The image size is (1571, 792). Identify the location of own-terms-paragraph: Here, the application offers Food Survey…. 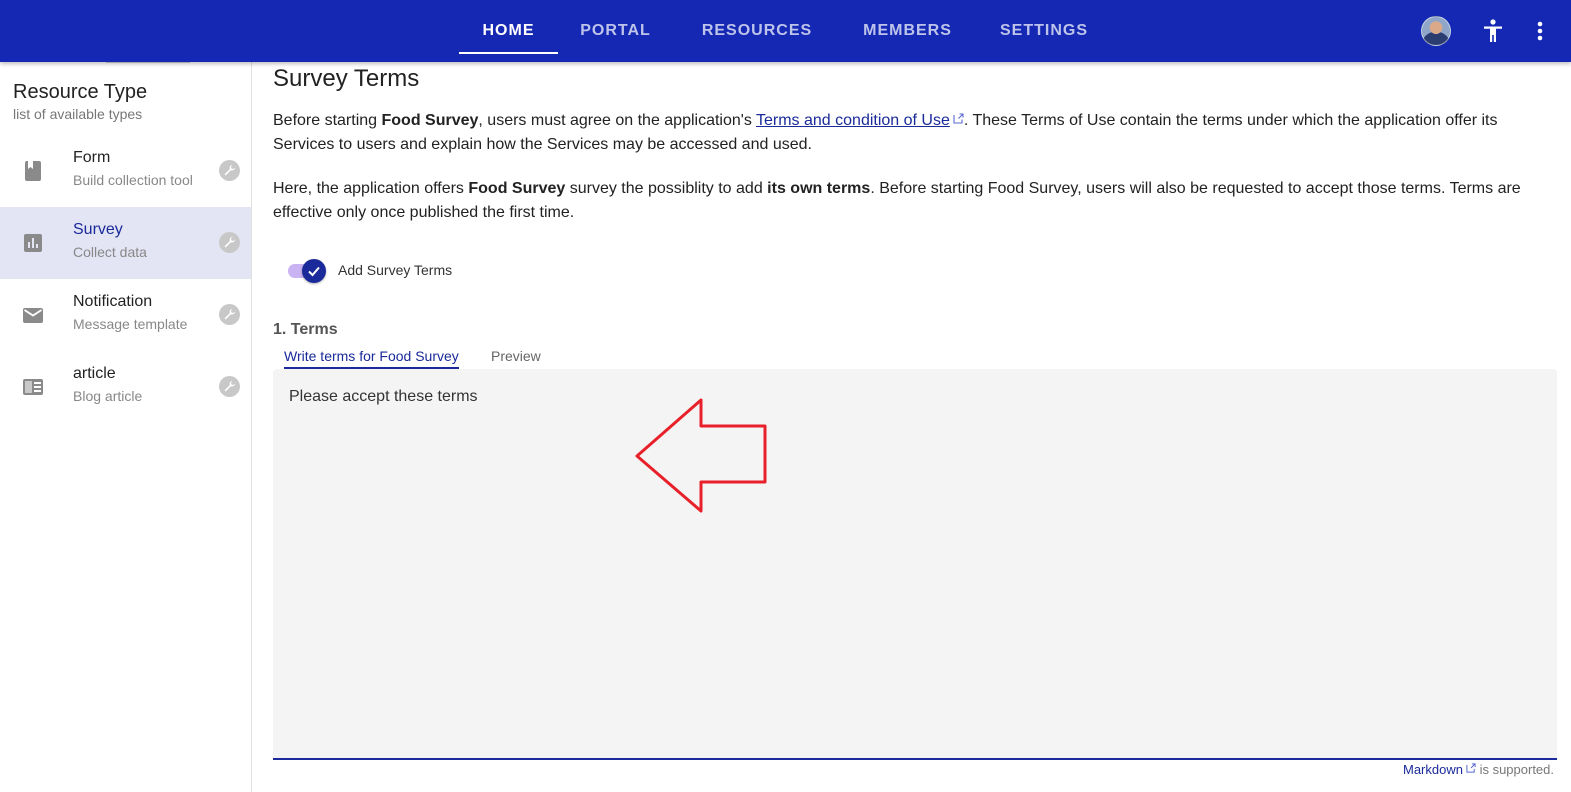
(918, 201).